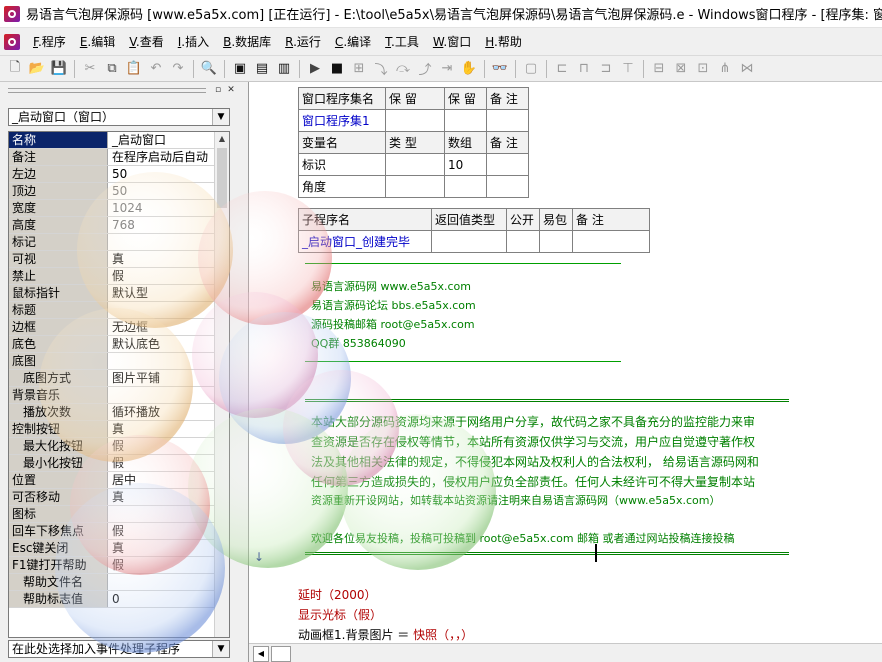 This screenshot has height=662, width=882. I want to click on step-icon: ⊞, so click(359, 69).